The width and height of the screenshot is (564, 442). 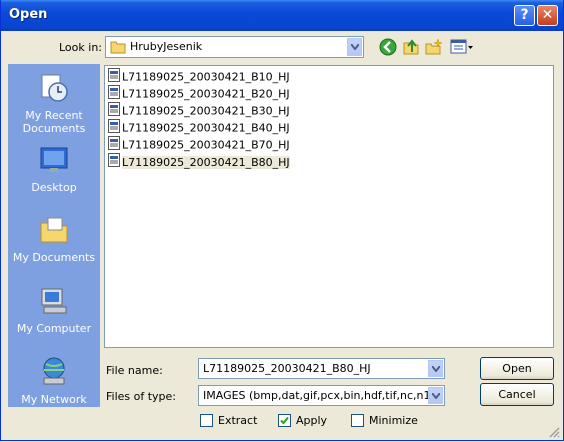 What do you see at coordinates (54, 161) in the screenshot?
I see `desktop-icon` at bounding box center [54, 161].